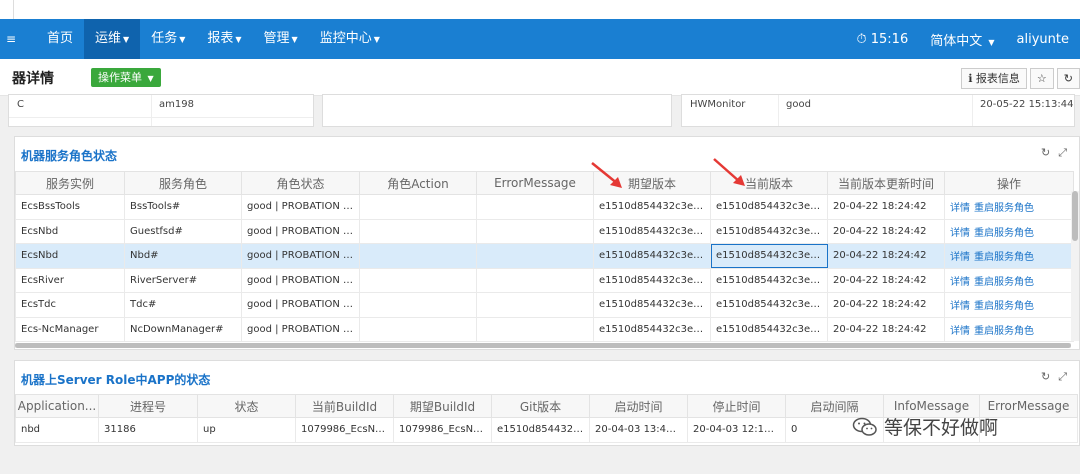 The height and width of the screenshot is (474, 1080). I want to click on watermark: 等保不好做啊, so click(925, 426).